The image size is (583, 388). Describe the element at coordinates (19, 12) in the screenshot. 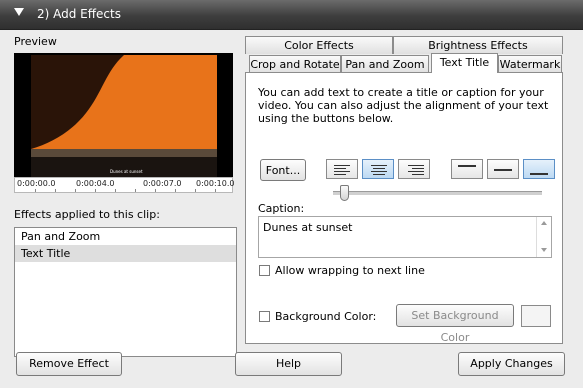

I see `collapse-triangle-icon` at that location.